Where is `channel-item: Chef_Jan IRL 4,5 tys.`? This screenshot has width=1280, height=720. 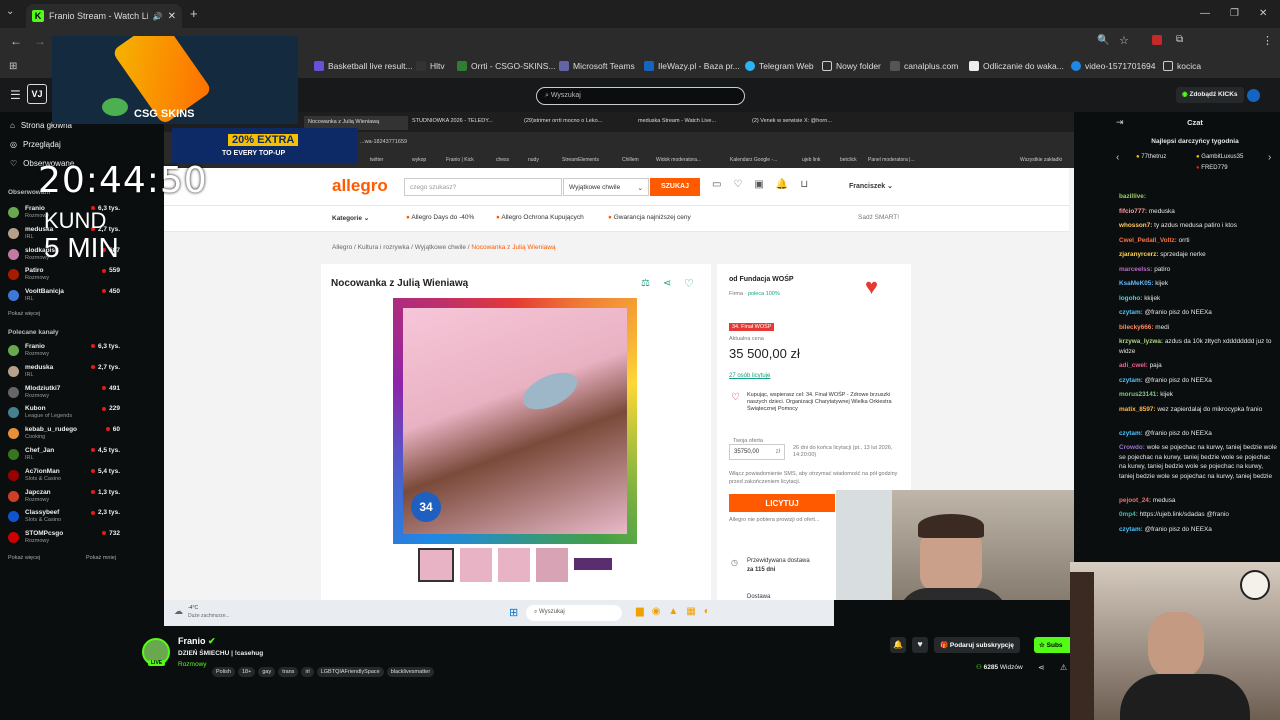
channel-item: Chef_Jan IRL 4,5 tys. is located at coordinates (64, 456).